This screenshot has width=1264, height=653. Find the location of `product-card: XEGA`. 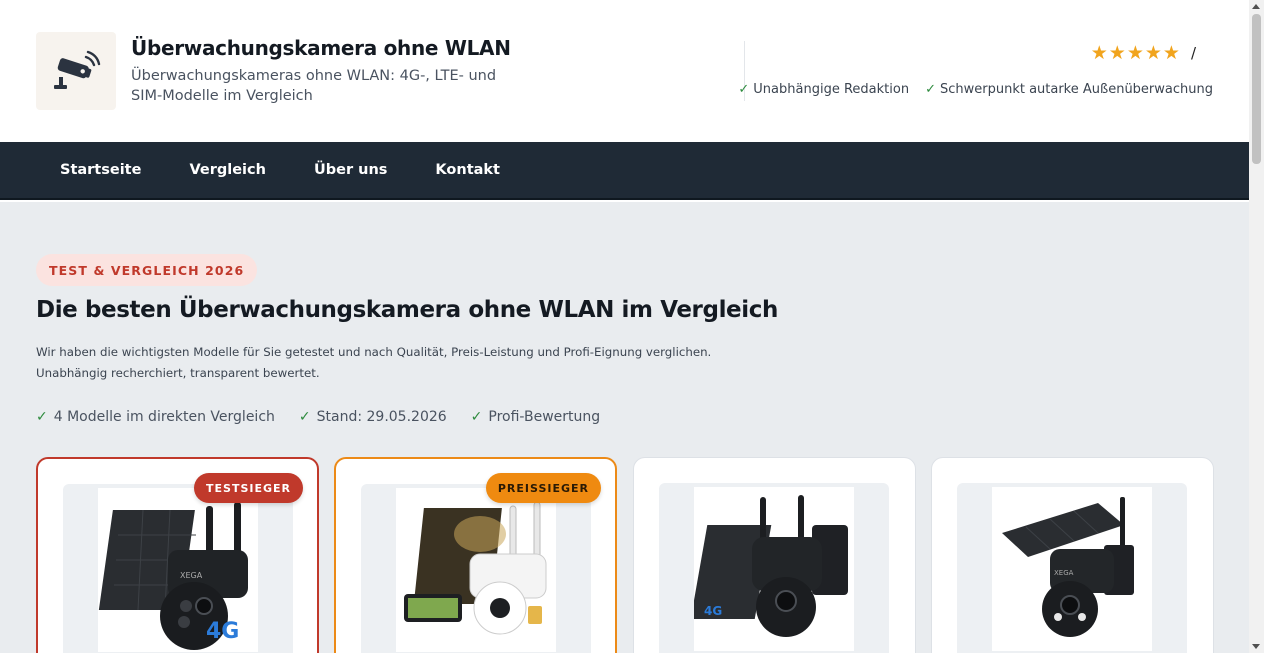

product-card: XEGA is located at coordinates (1072, 555).